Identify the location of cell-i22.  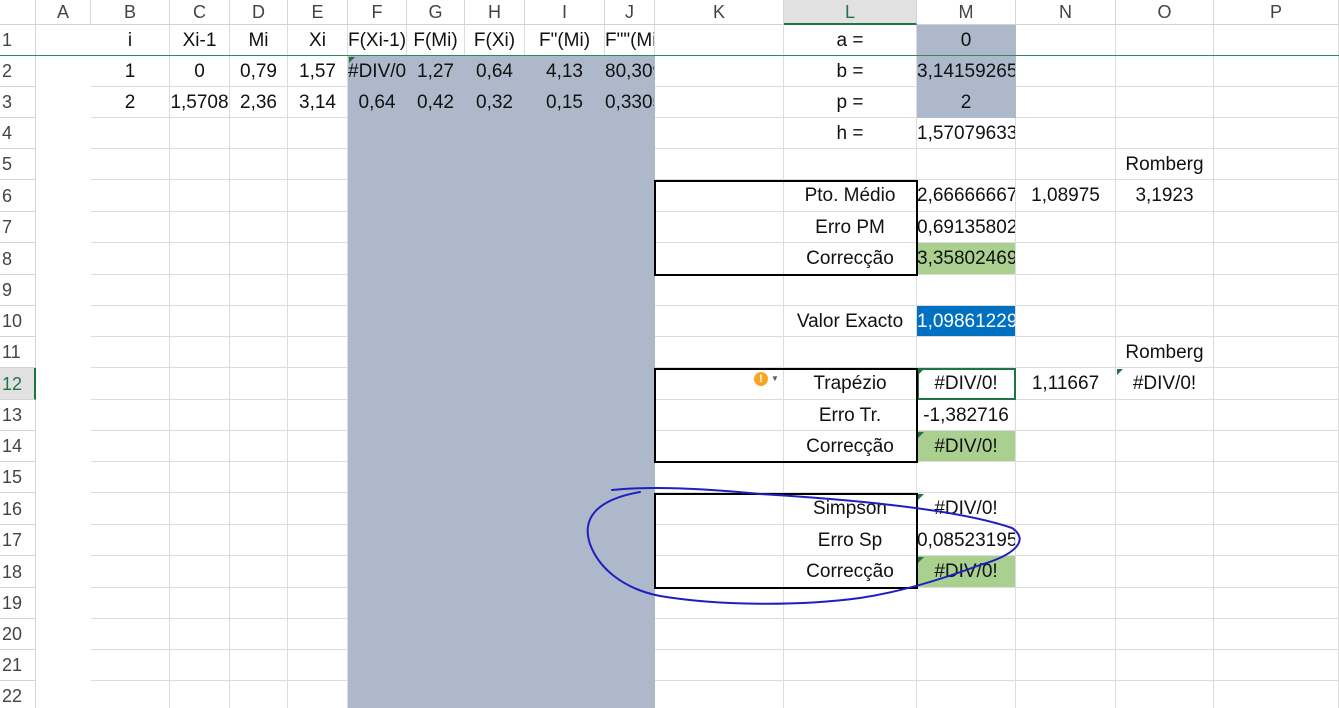
(630, 694).